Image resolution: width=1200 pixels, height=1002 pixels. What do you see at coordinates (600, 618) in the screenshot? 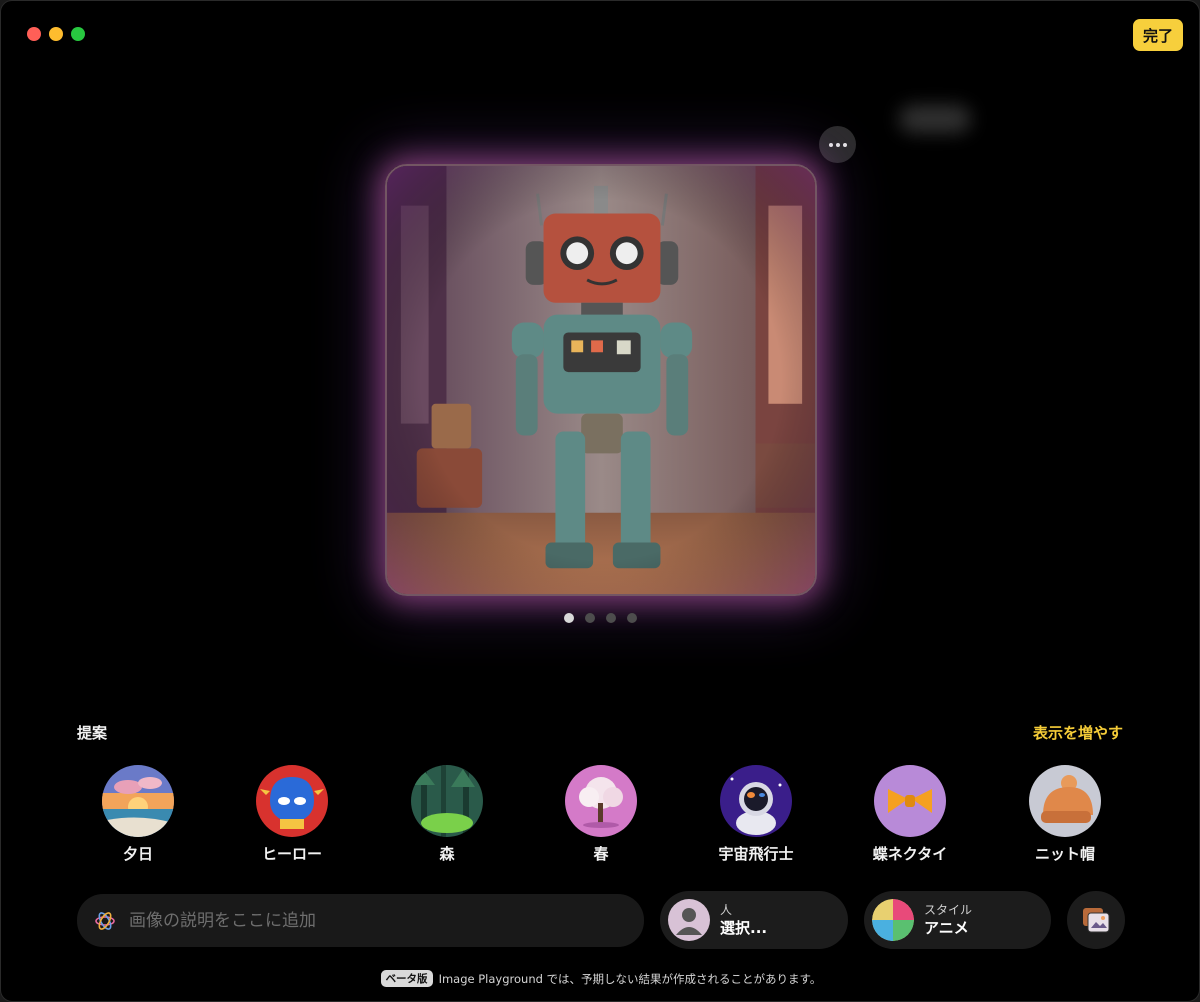
I see `image-pager` at bounding box center [600, 618].